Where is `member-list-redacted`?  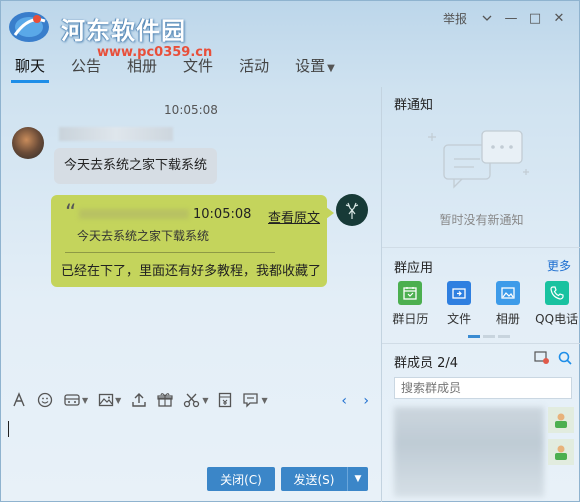 member-list-redacted is located at coordinates (469, 452).